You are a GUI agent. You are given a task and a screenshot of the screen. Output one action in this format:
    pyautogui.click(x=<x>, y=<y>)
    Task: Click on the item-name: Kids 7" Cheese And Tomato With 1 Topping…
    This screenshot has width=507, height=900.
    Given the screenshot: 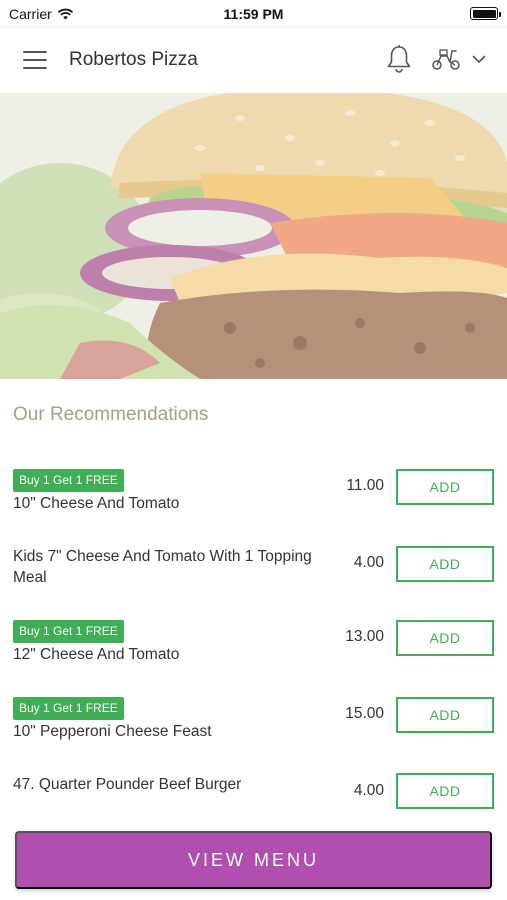 What is the action you would take?
    pyautogui.click(x=162, y=567)
    